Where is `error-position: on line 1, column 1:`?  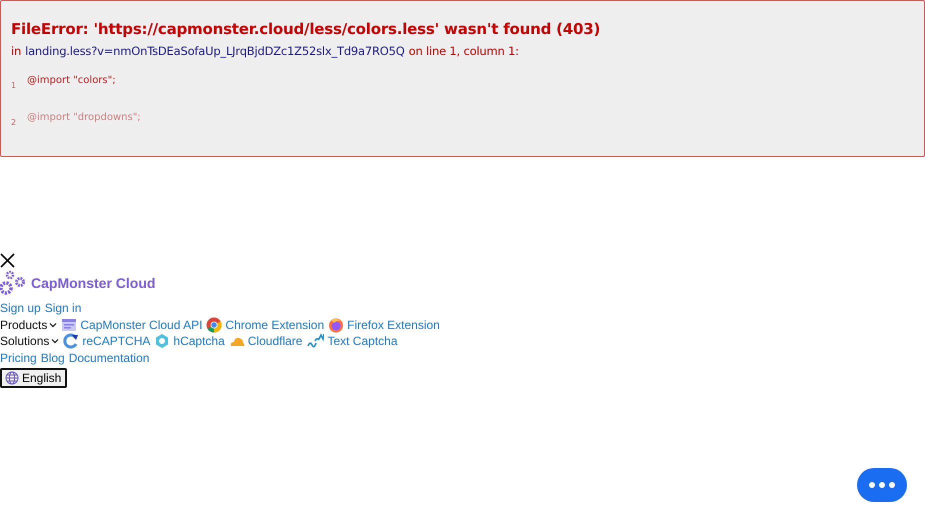
error-position: on line 1, column 1: is located at coordinates (463, 51).